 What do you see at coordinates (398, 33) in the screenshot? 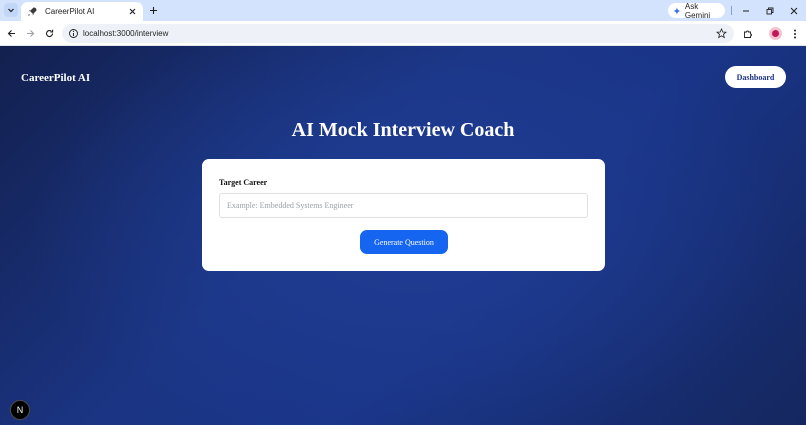
I see `address-bar: localhost:3000/interview` at bounding box center [398, 33].